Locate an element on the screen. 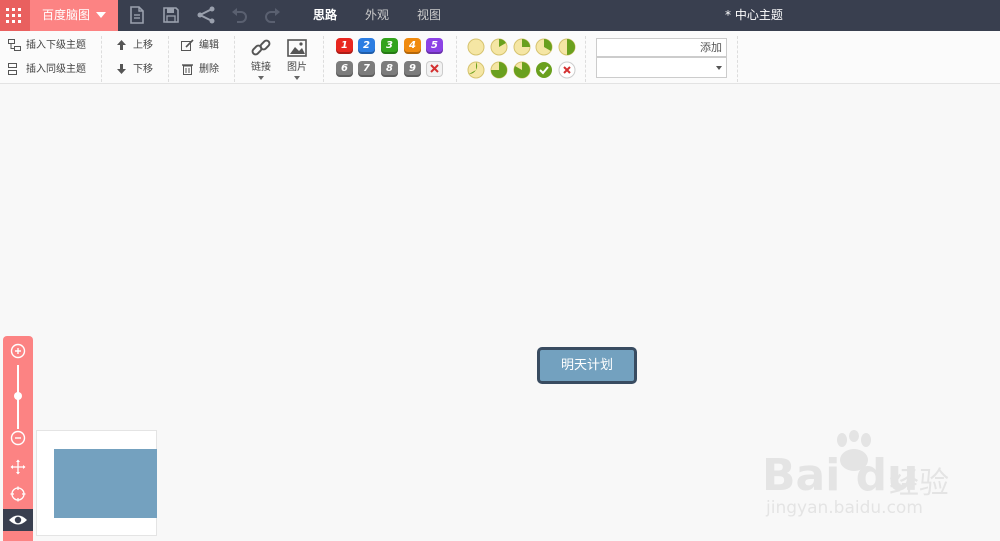 The width and height of the screenshot is (1000, 541). priority-4-button: 4 is located at coordinates (412, 46).